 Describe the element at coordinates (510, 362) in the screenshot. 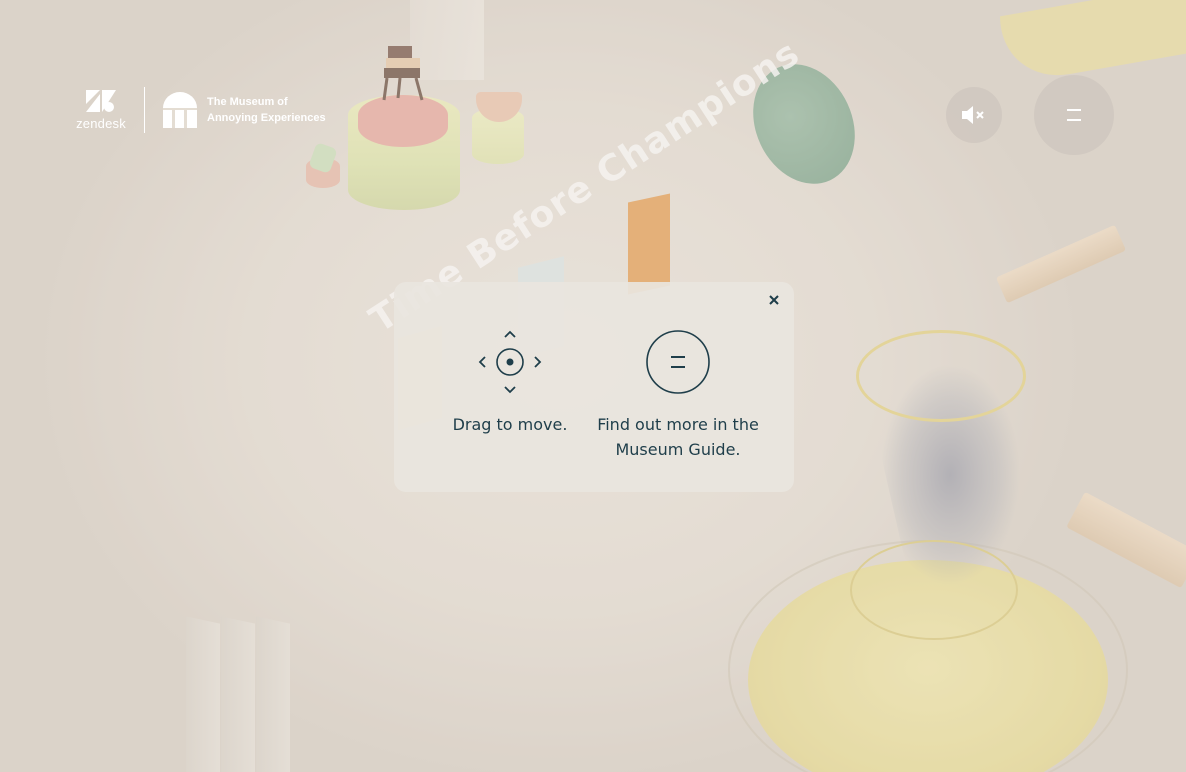

I see `drag-move-icon` at that location.